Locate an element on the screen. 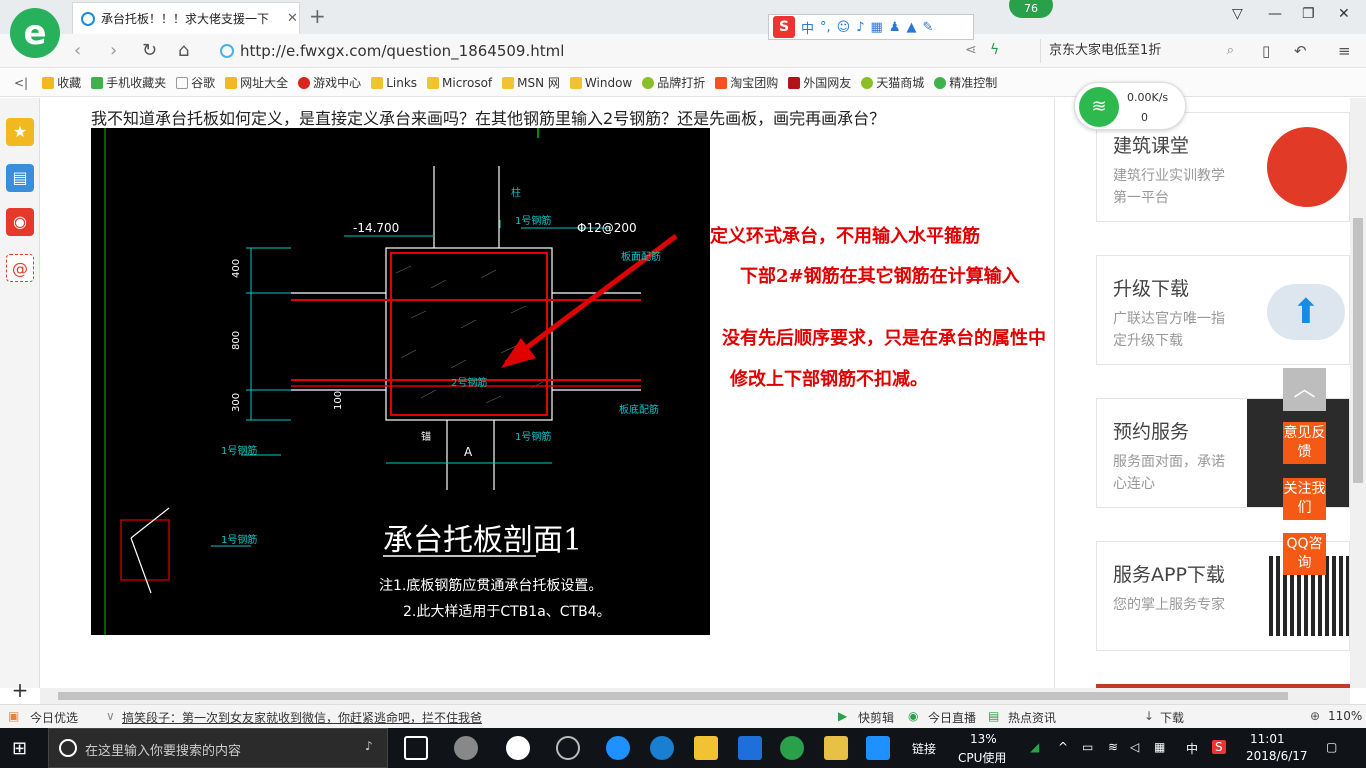 This screenshot has height=768, width=1366. ime-indicator: 中 is located at coordinates (1192, 748).